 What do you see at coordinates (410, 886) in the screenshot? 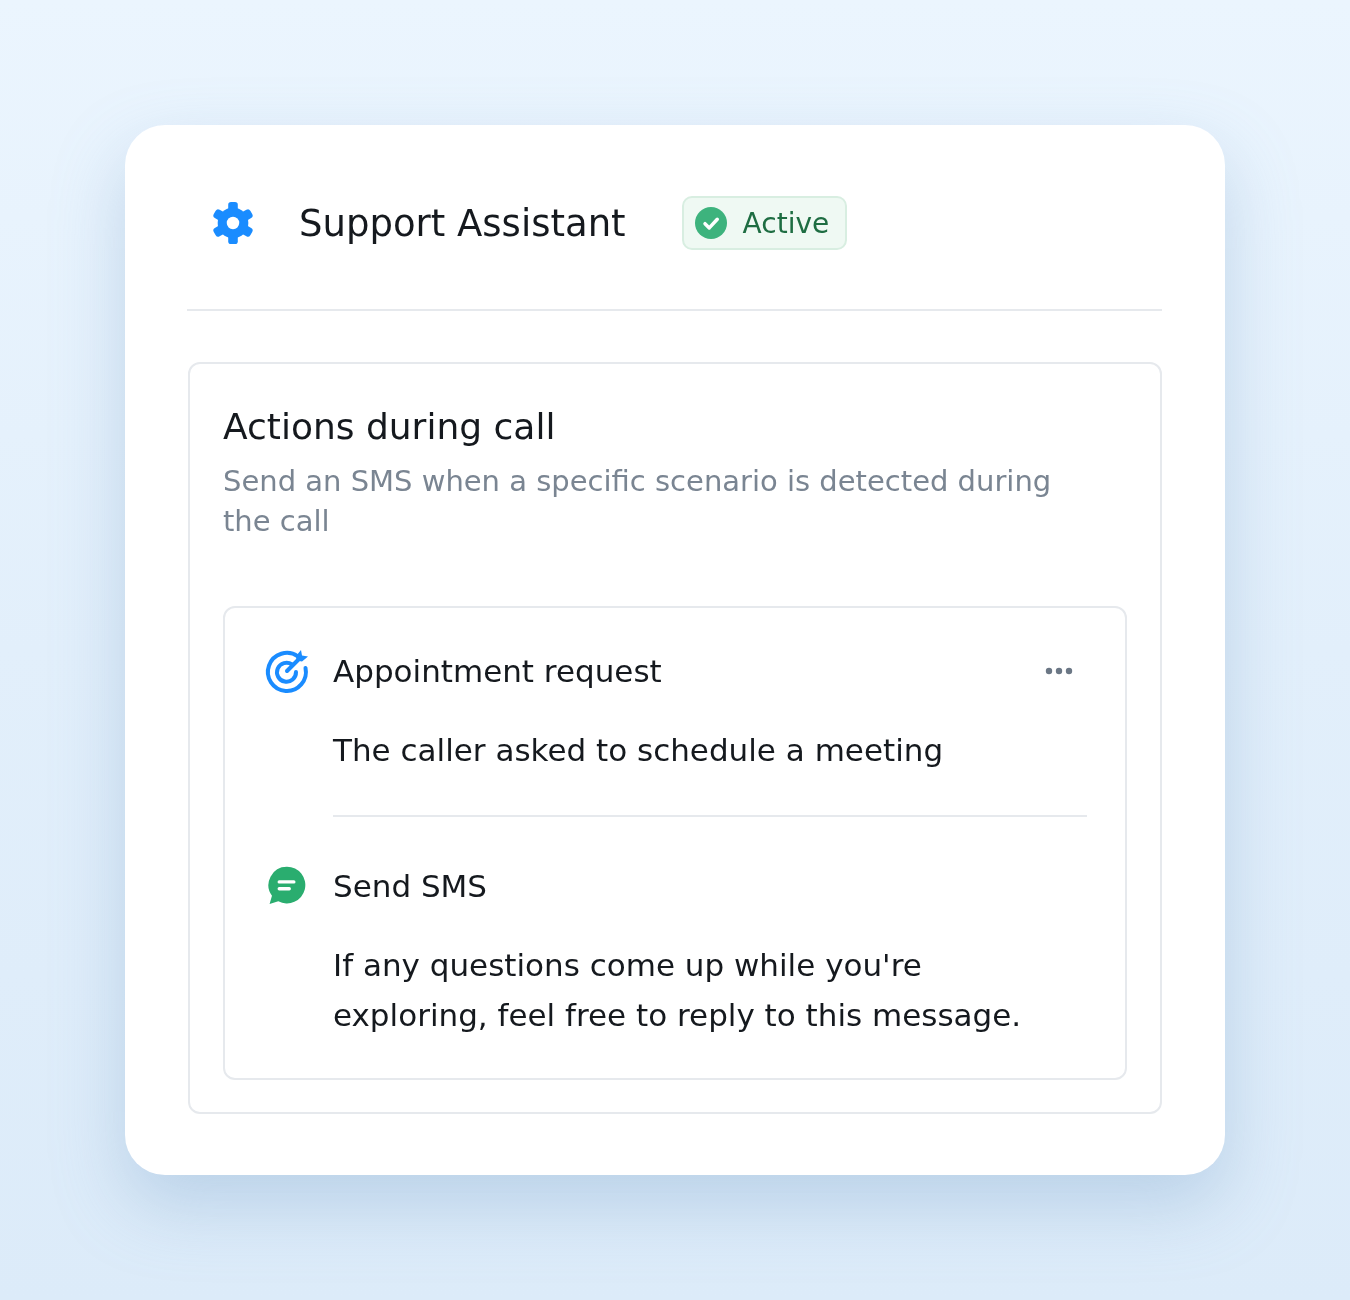
I see `step-title: Send SMS` at bounding box center [410, 886].